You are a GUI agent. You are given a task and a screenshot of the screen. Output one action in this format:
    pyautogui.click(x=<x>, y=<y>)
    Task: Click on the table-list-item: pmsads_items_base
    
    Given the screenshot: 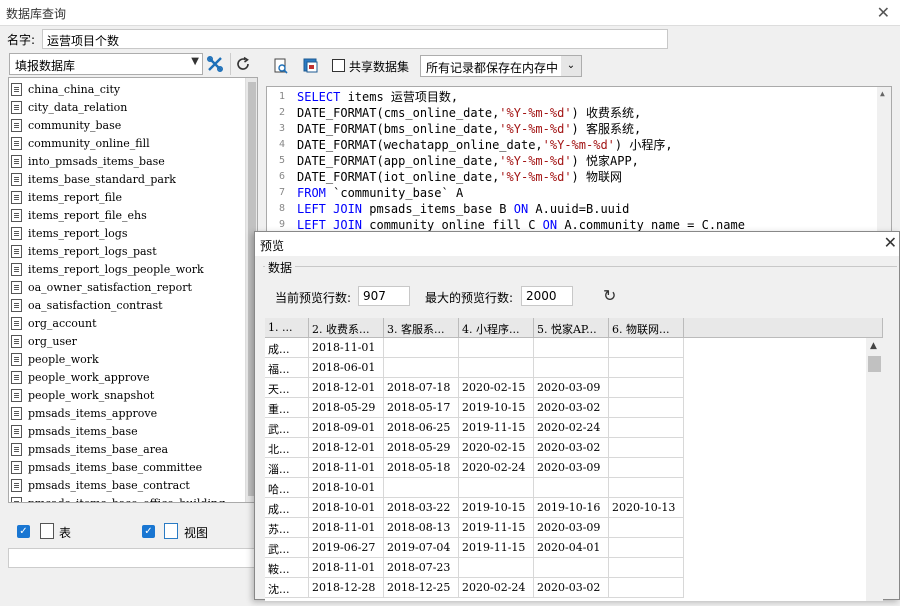 What is the action you would take?
    pyautogui.click(x=128, y=431)
    